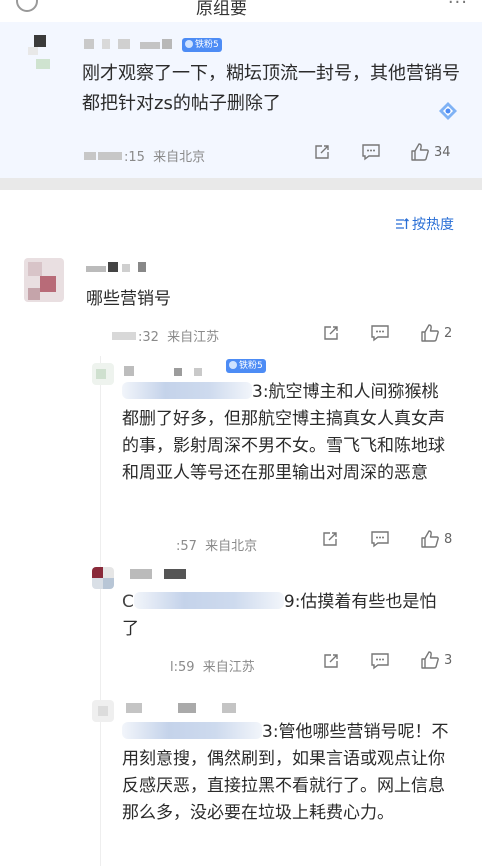 This screenshot has width=482, height=866. Describe the element at coordinates (241, 184) in the screenshot. I see `section-divider` at that location.